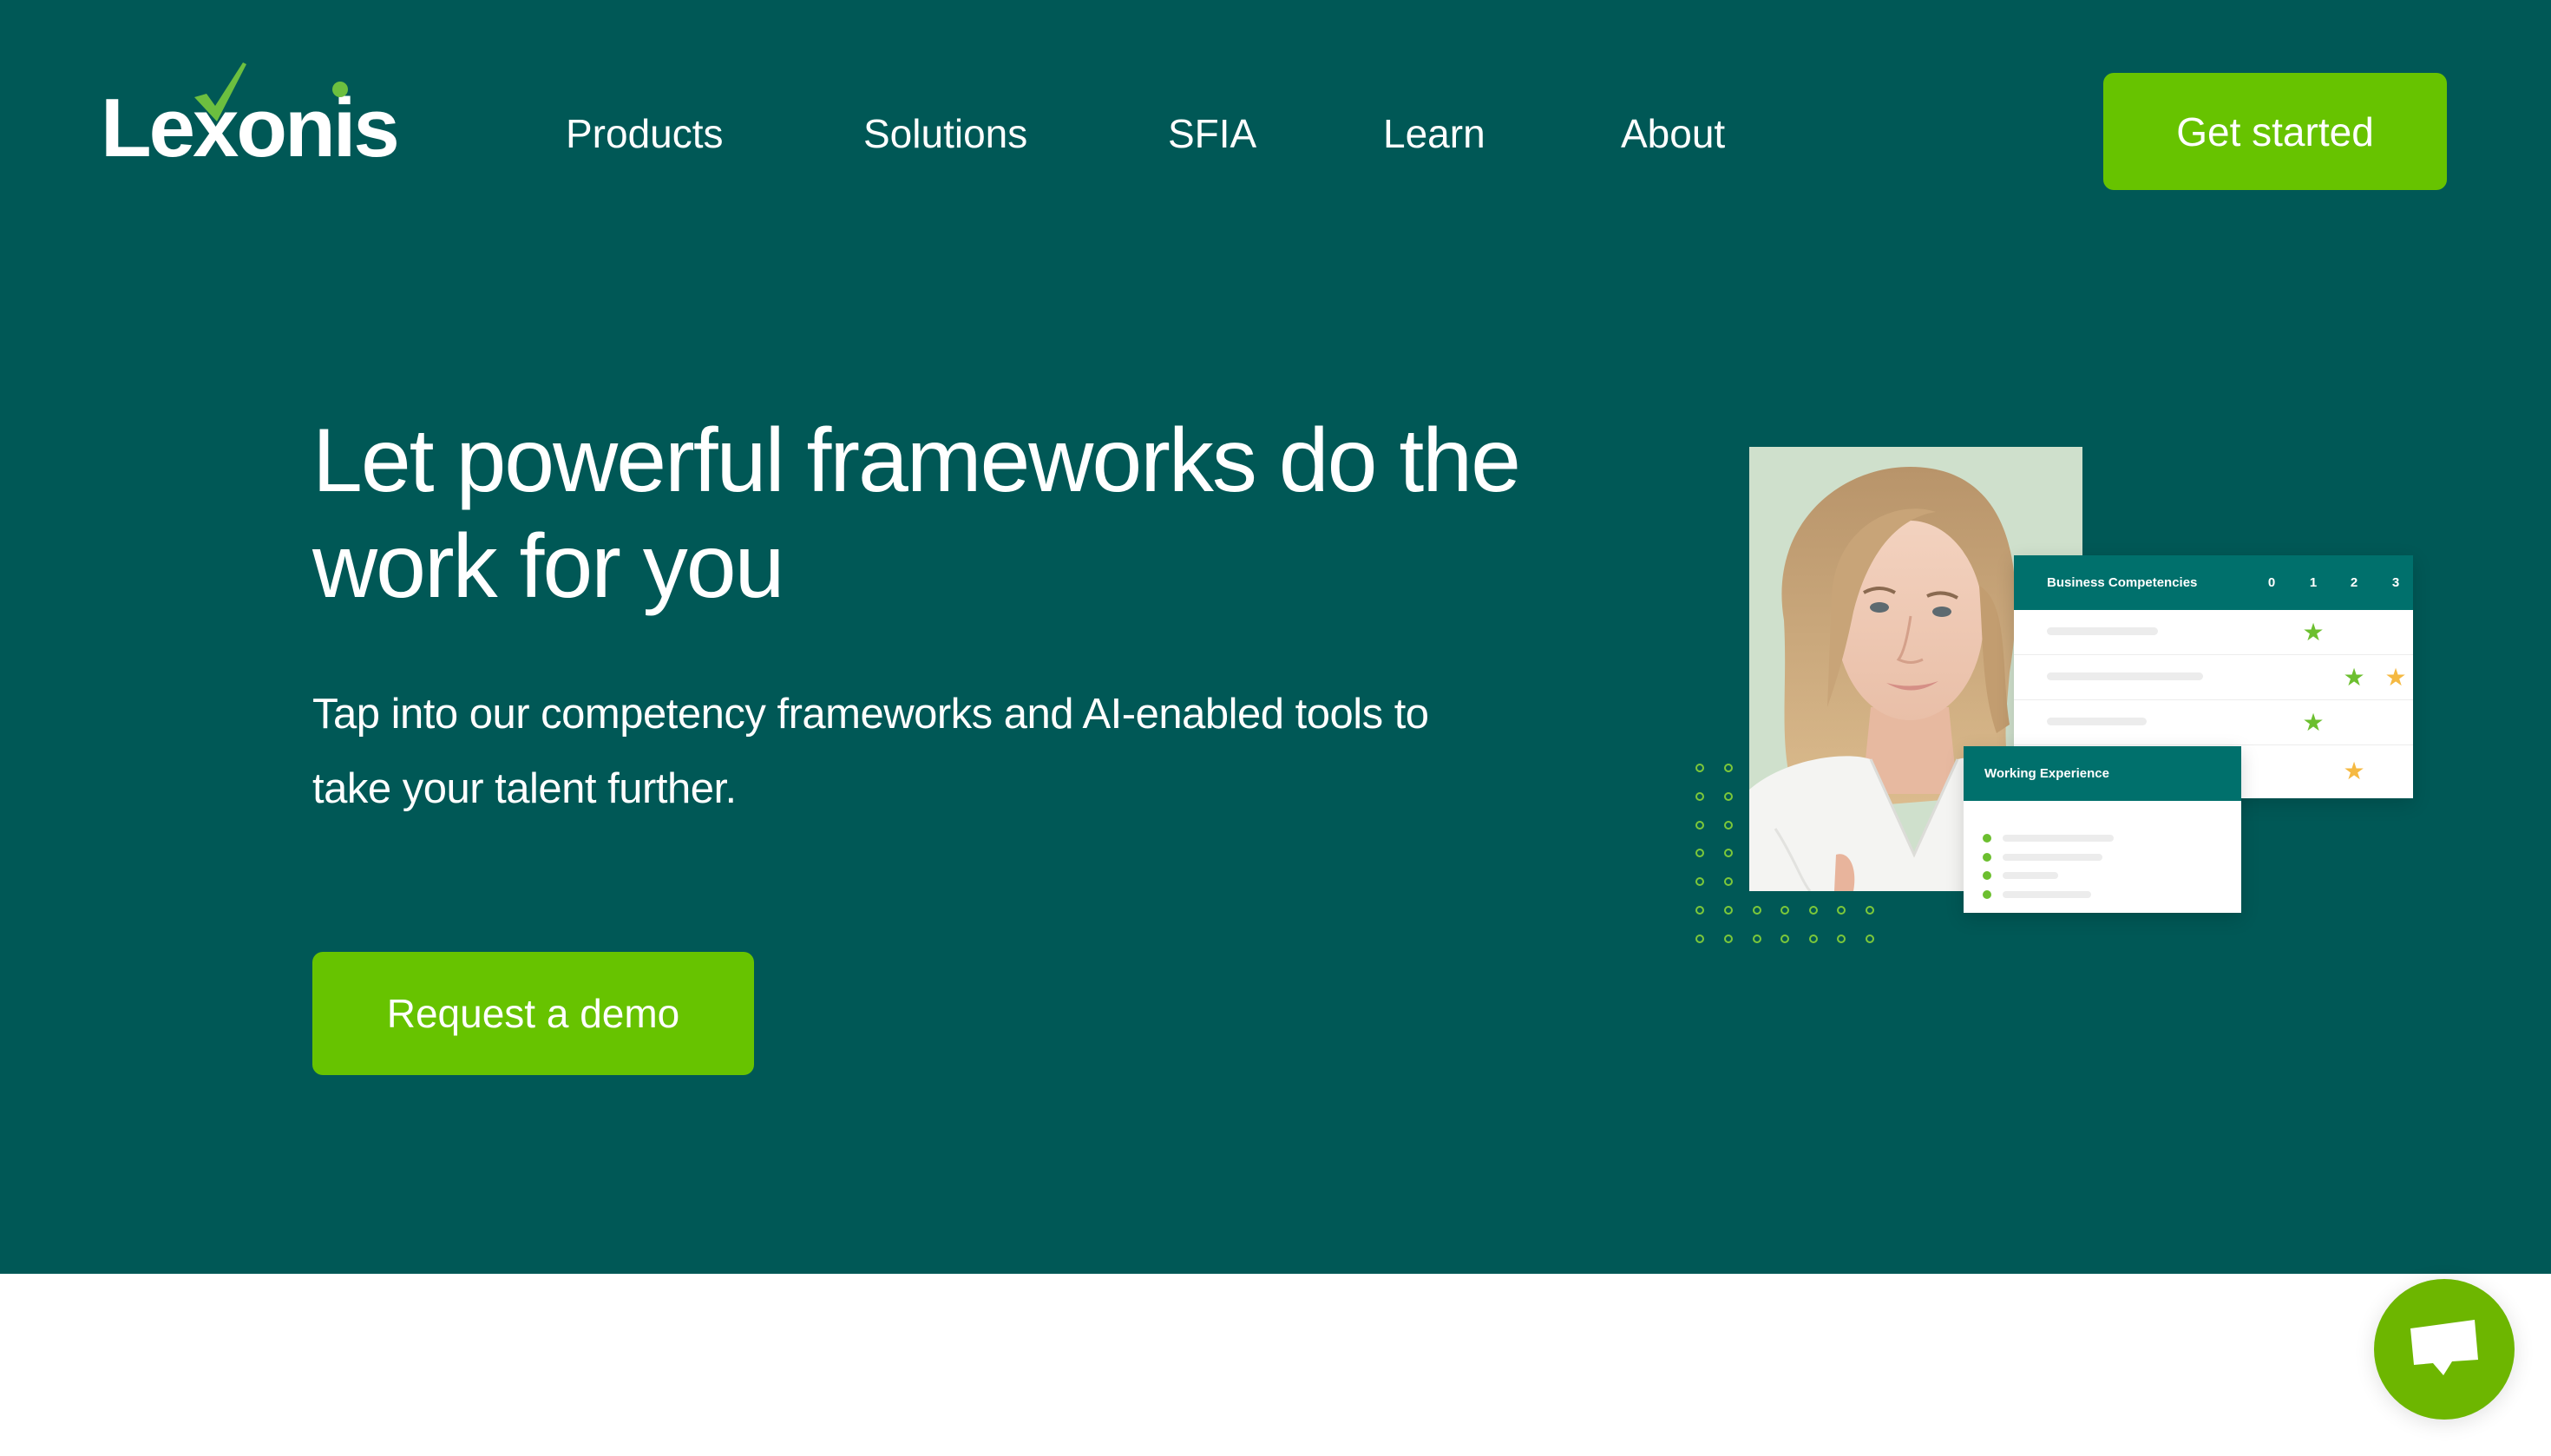  What do you see at coordinates (916, 460) in the screenshot?
I see `headline-line-1: Let powerful frameworks do the` at bounding box center [916, 460].